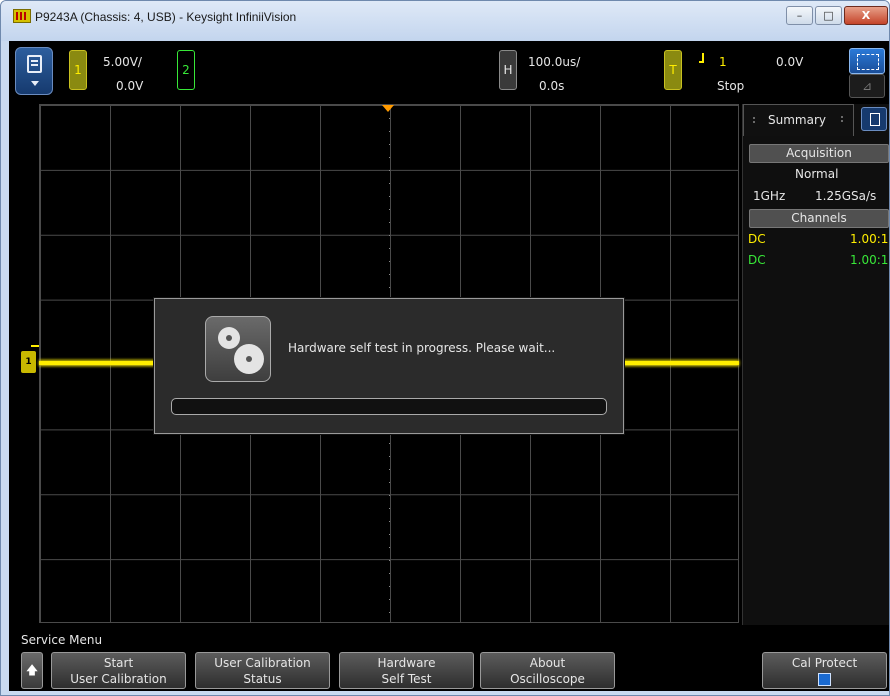 This screenshot has width=890, height=696. I want to click on hardware-self-test-button: Hardware Self Test, so click(406, 670).